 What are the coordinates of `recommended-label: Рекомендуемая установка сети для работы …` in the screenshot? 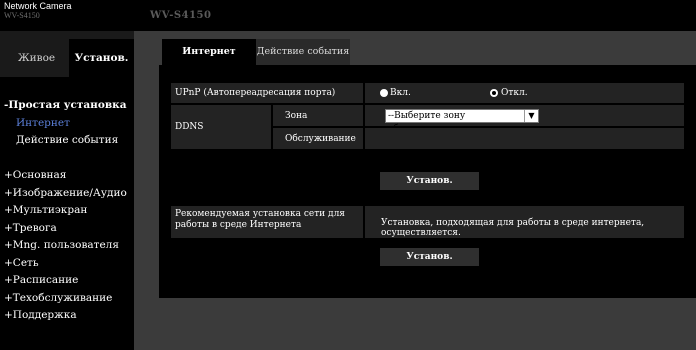 It's located at (260, 219).